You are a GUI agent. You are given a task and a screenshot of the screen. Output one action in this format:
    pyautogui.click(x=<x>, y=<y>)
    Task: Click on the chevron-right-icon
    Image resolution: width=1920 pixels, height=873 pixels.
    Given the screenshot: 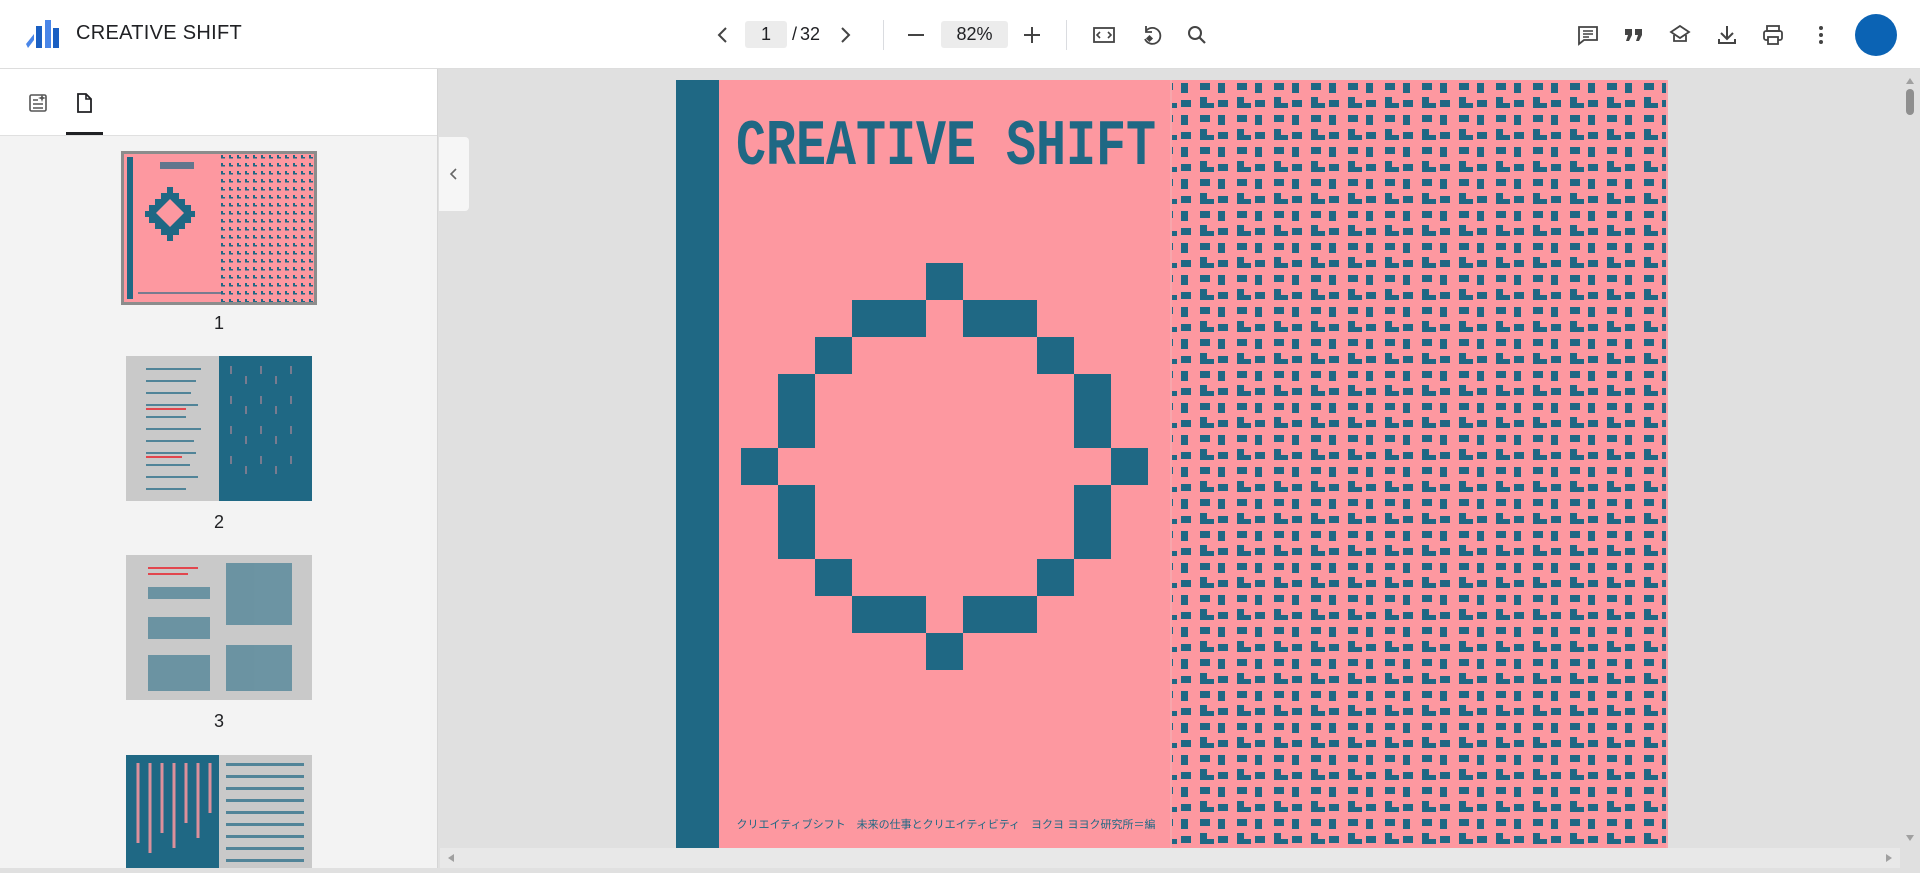 What is the action you would take?
    pyautogui.click(x=846, y=35)
    